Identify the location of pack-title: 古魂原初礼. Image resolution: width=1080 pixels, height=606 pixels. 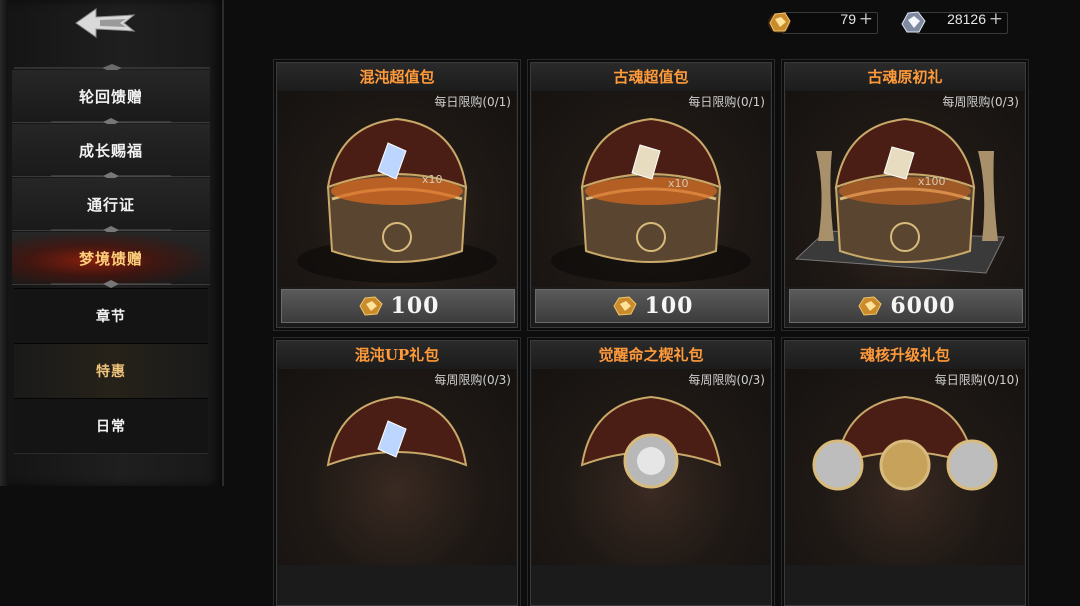
(905, 77).